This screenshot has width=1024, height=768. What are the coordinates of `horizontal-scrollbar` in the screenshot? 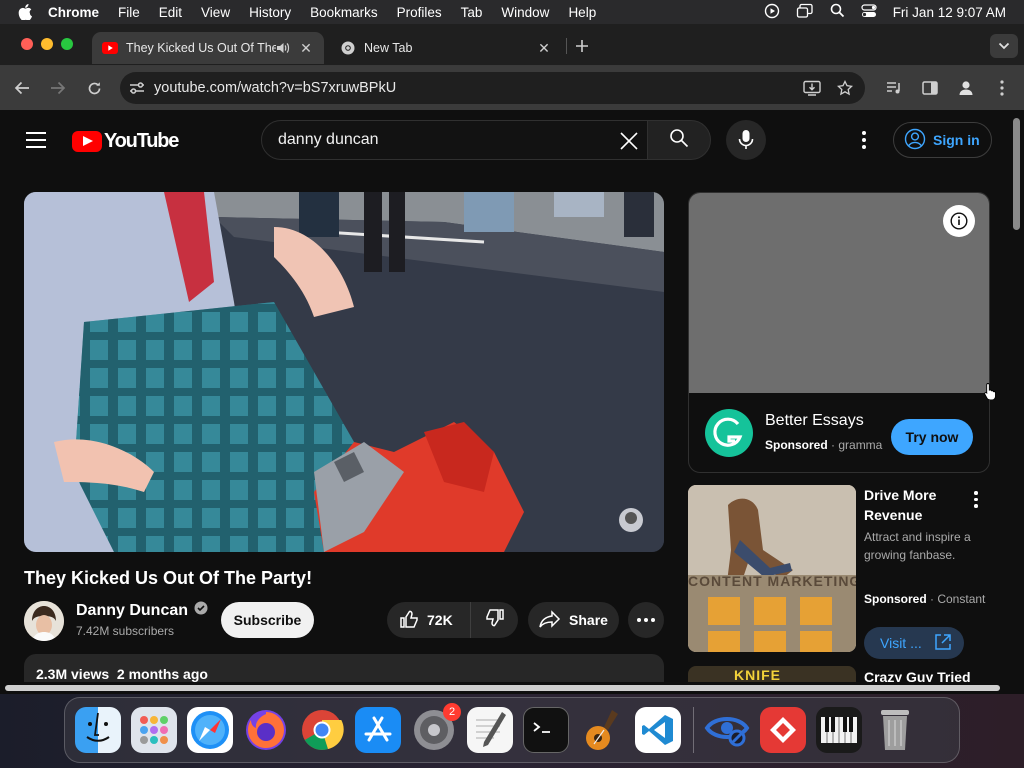 It's located at (512, 688).